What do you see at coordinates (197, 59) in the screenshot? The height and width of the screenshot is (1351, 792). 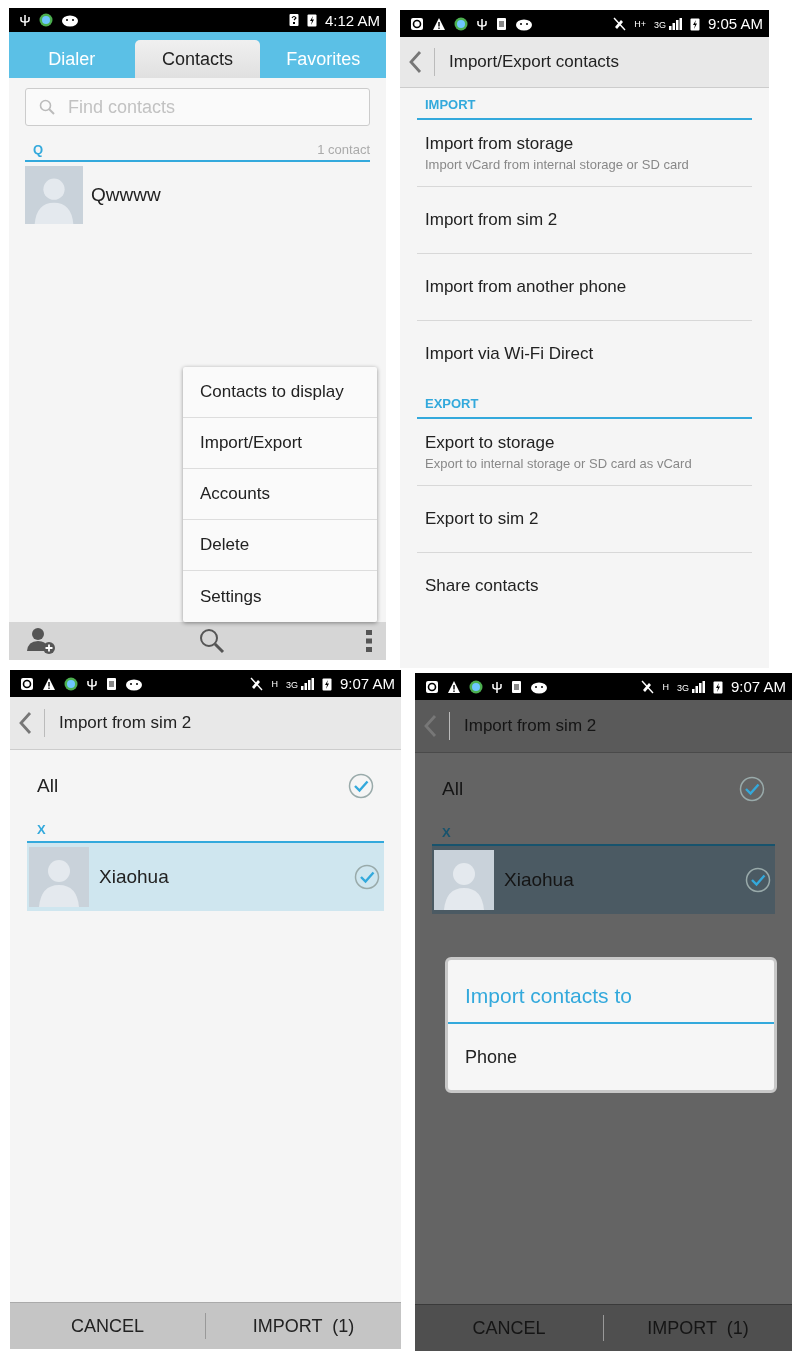 I see `tab: Contacts` at bounding box center [197, 59].